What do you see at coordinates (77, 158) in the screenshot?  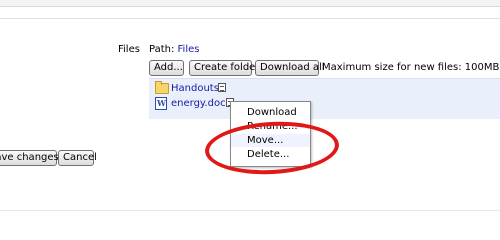 I see `cancel-button: Cancel` at bounding box center [77, 158].